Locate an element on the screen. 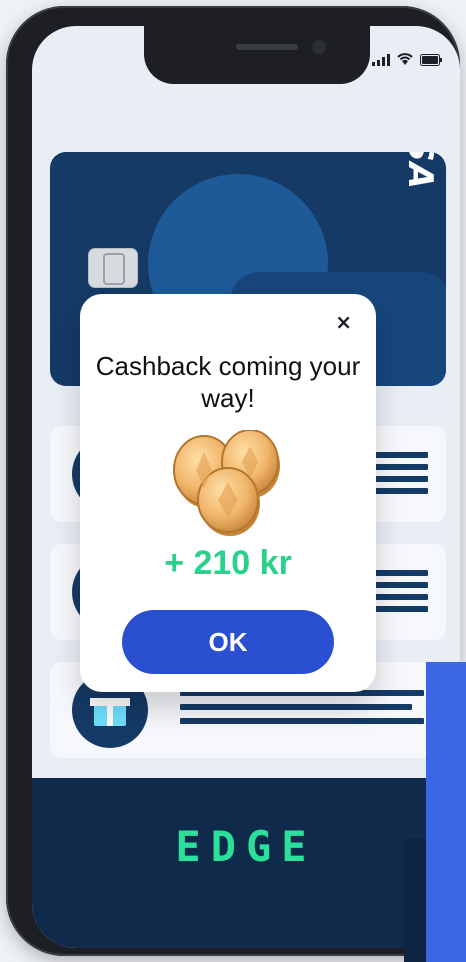 The width and height of the screenshot is (466, 962). close-button: × is located at coordinates (343, 322).